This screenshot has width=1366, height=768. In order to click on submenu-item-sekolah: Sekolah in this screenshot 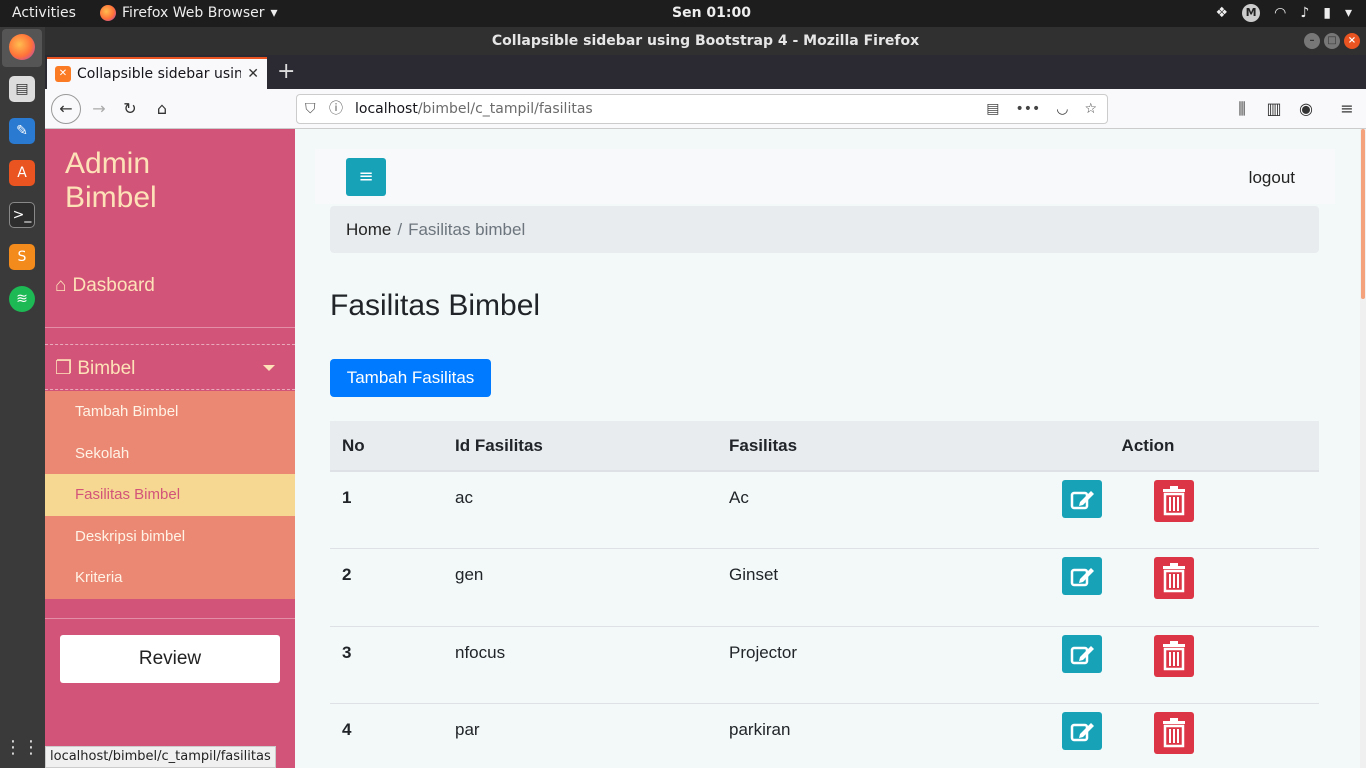, I will do `click(170, 453)`.